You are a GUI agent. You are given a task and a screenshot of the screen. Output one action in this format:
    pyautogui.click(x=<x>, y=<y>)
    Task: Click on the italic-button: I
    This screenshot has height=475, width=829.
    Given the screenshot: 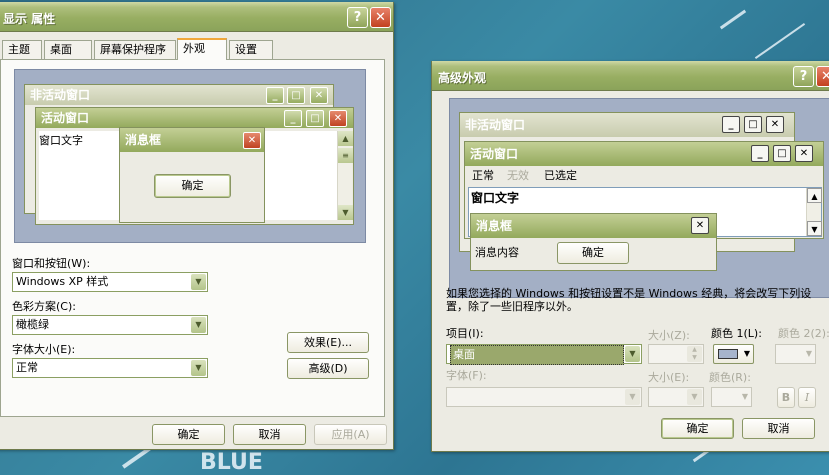 What is the action you would take?
    pyautogui.click(x=807, y=397)
    